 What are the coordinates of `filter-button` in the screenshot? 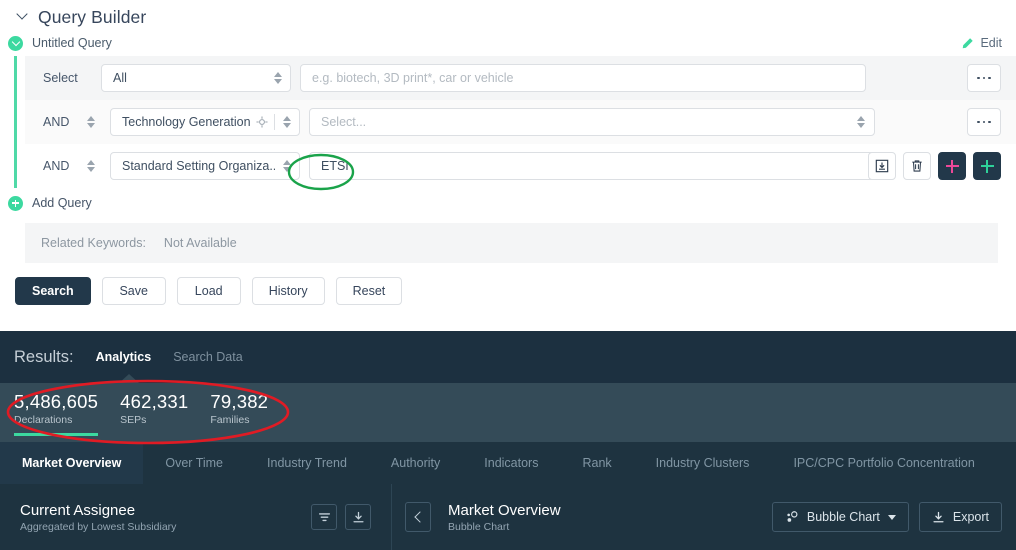 It's located at (324, 517).